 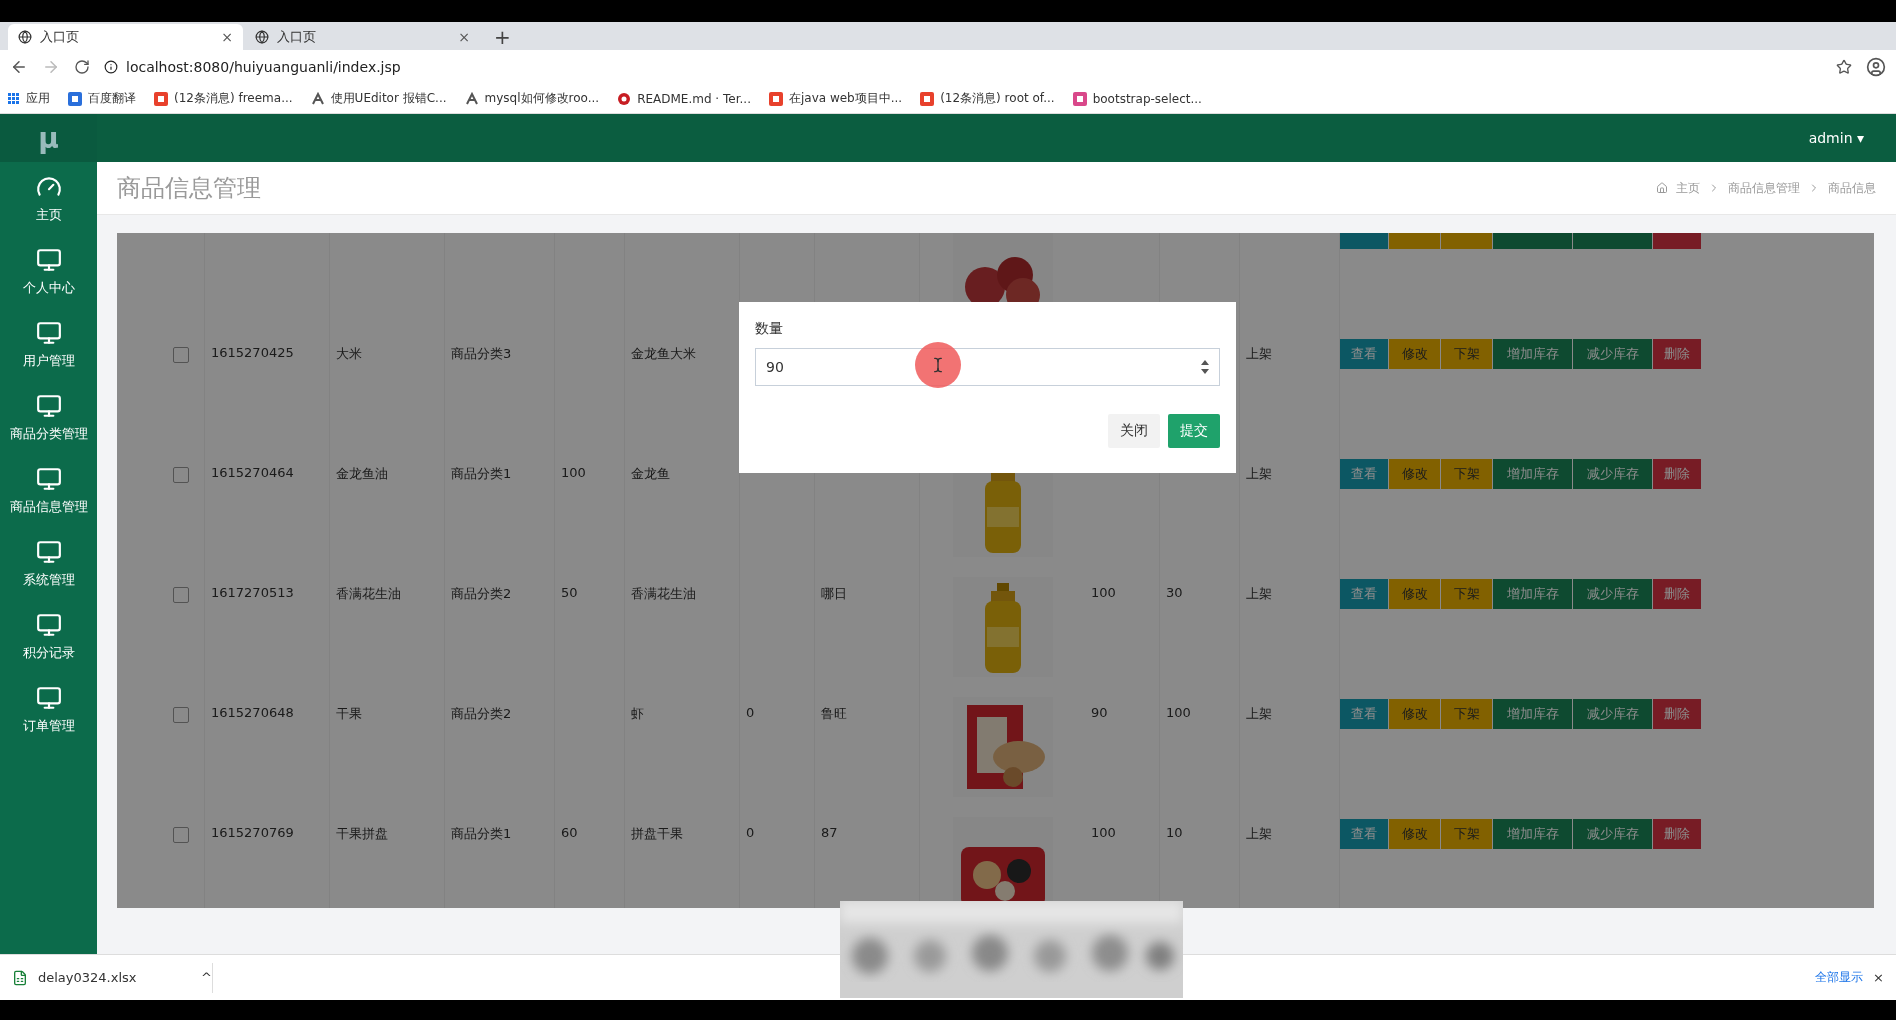 What do you see at coordinates (1099, 712) in the screenshot?
I see `table-cell: 90` at bounding box center [1099, 712].